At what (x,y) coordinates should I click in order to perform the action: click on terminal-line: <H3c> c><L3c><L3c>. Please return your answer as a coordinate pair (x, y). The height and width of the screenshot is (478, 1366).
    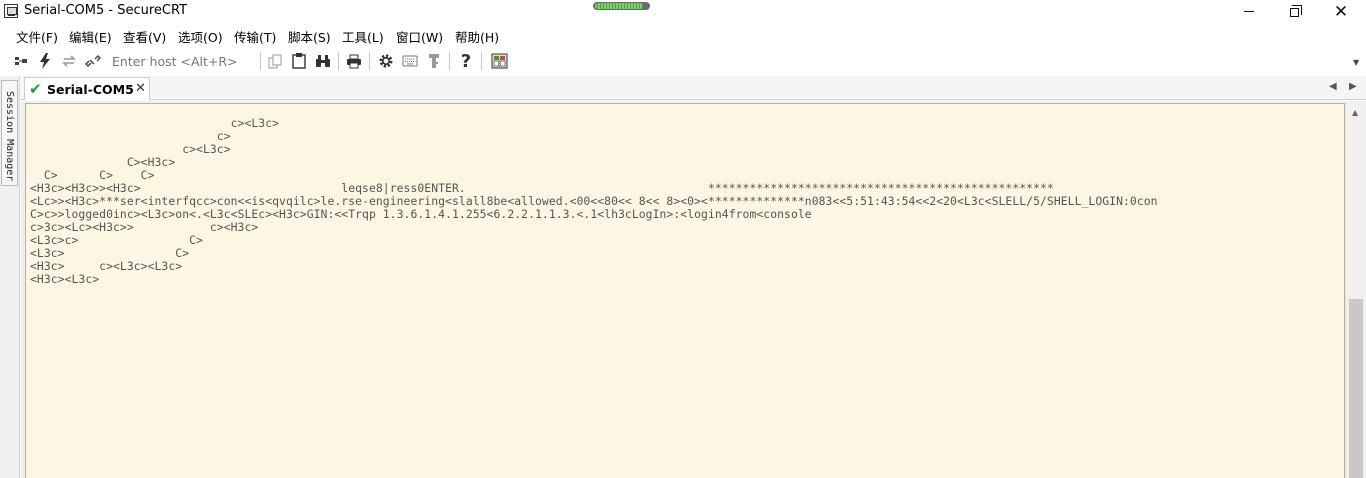
    Looking at the image, I should click on (106, 266).